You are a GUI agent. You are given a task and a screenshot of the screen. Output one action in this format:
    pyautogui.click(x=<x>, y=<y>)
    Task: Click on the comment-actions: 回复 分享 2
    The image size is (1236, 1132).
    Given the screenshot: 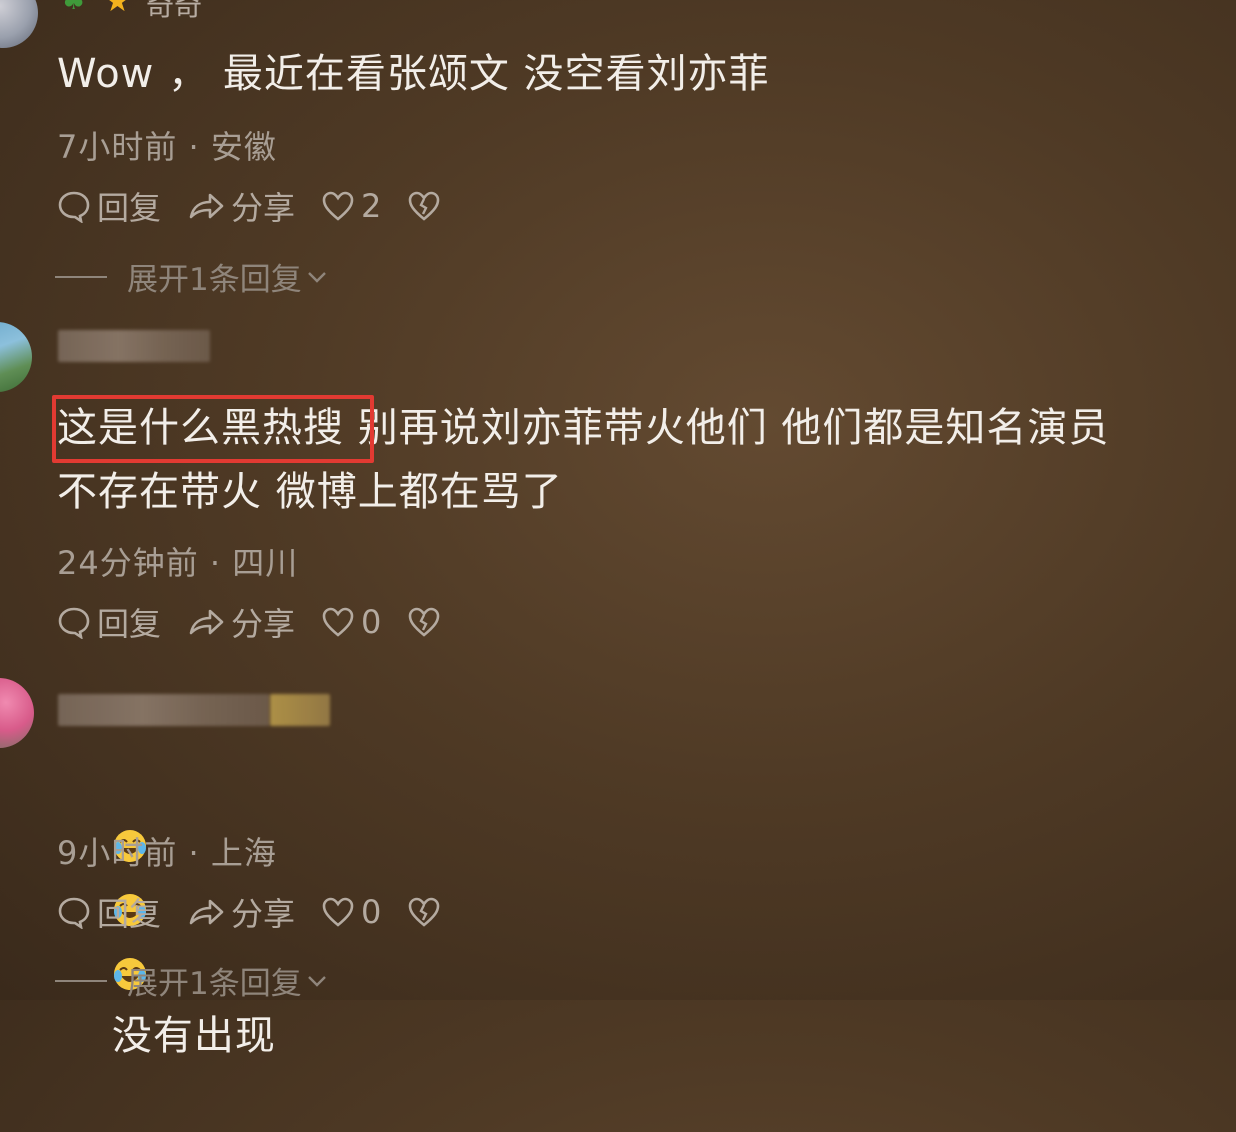 What is the action you would take?
    pyautogui.click(x=265, y=206)
    